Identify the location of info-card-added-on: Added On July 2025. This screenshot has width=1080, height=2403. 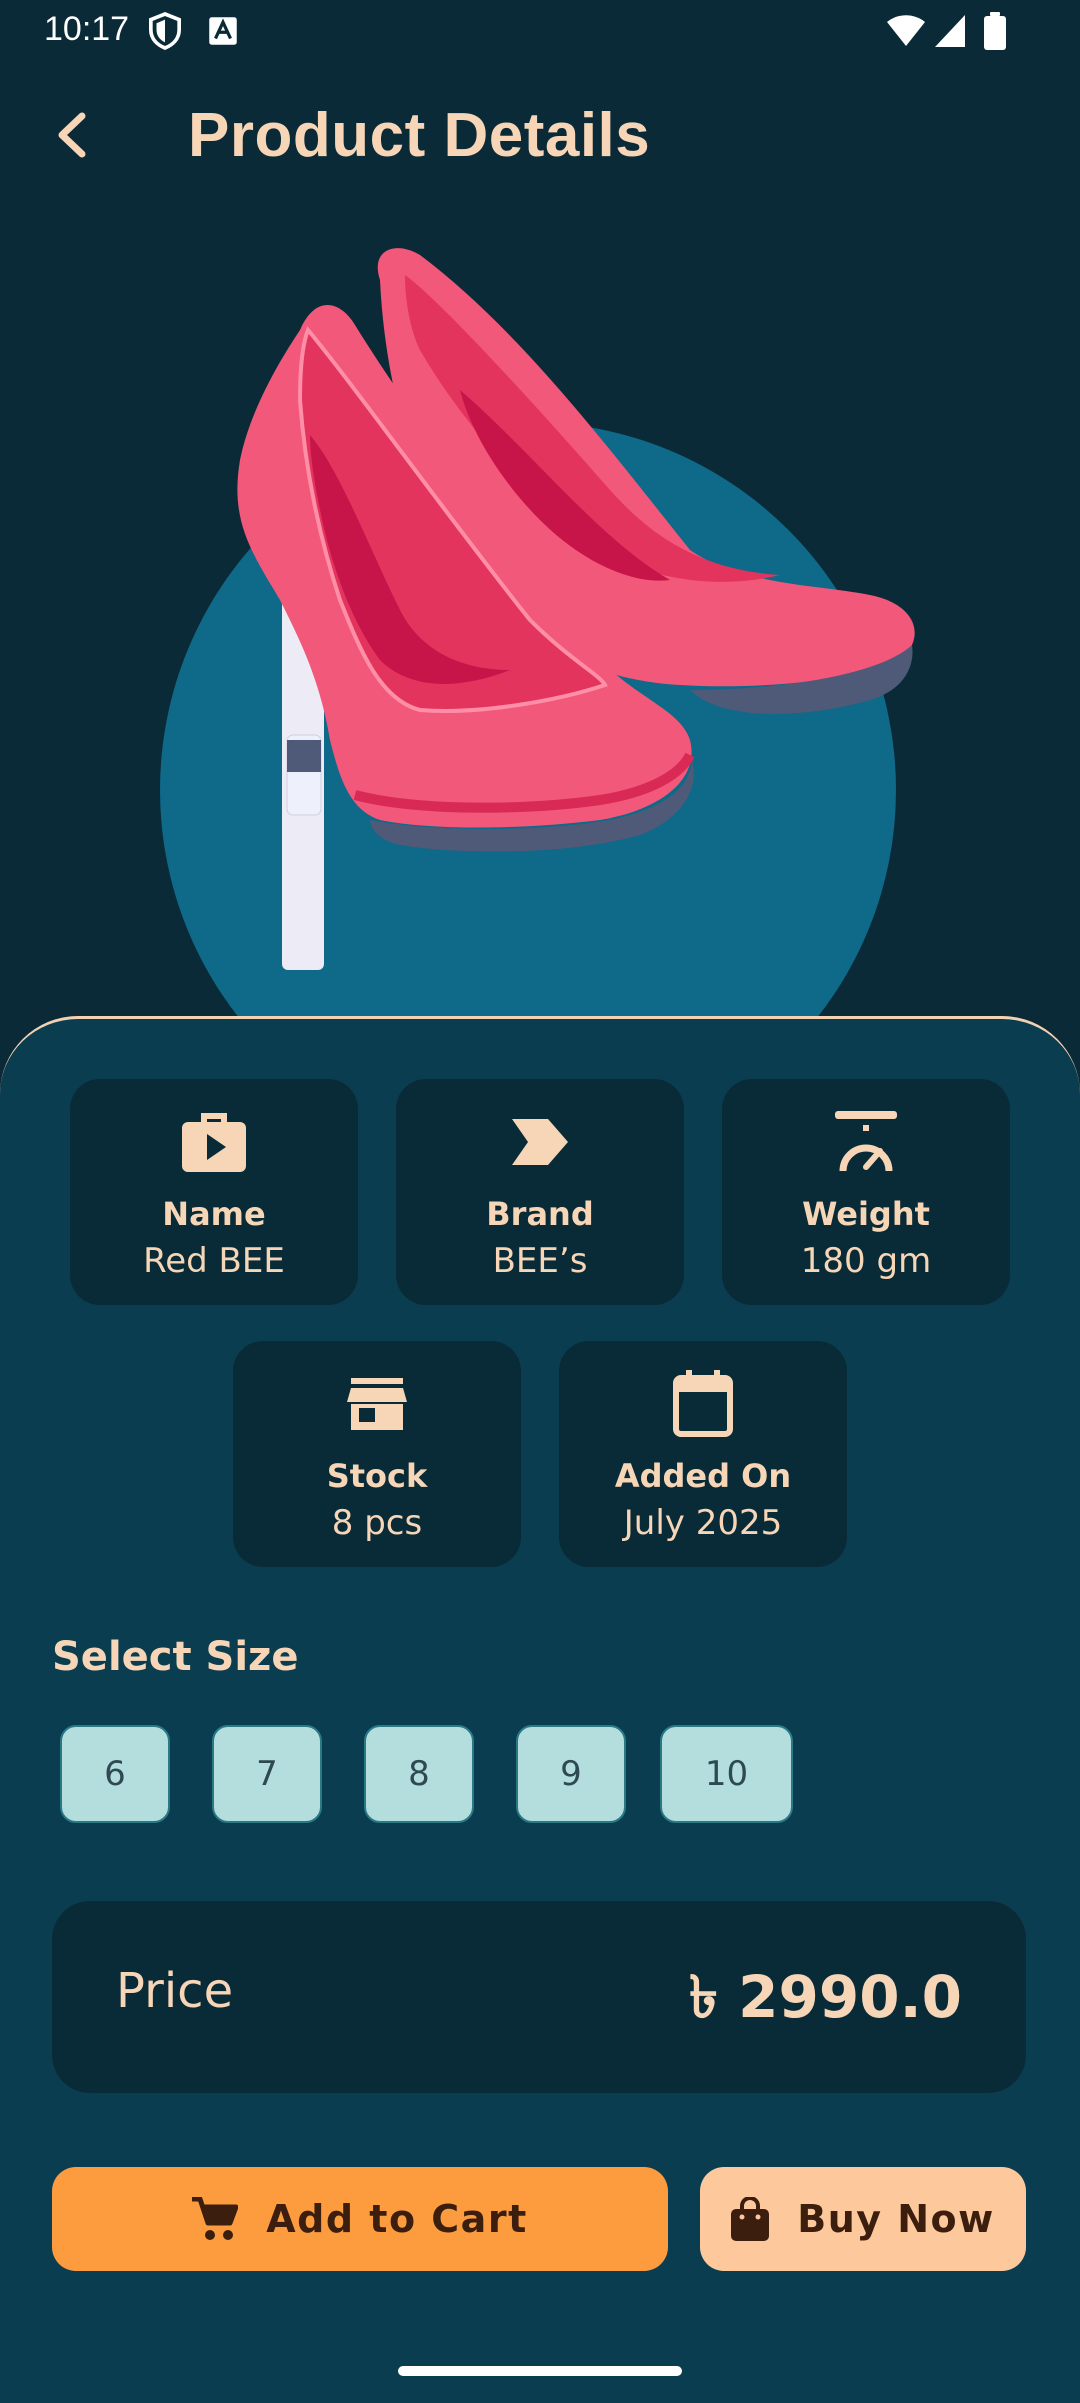
(703, 1454).